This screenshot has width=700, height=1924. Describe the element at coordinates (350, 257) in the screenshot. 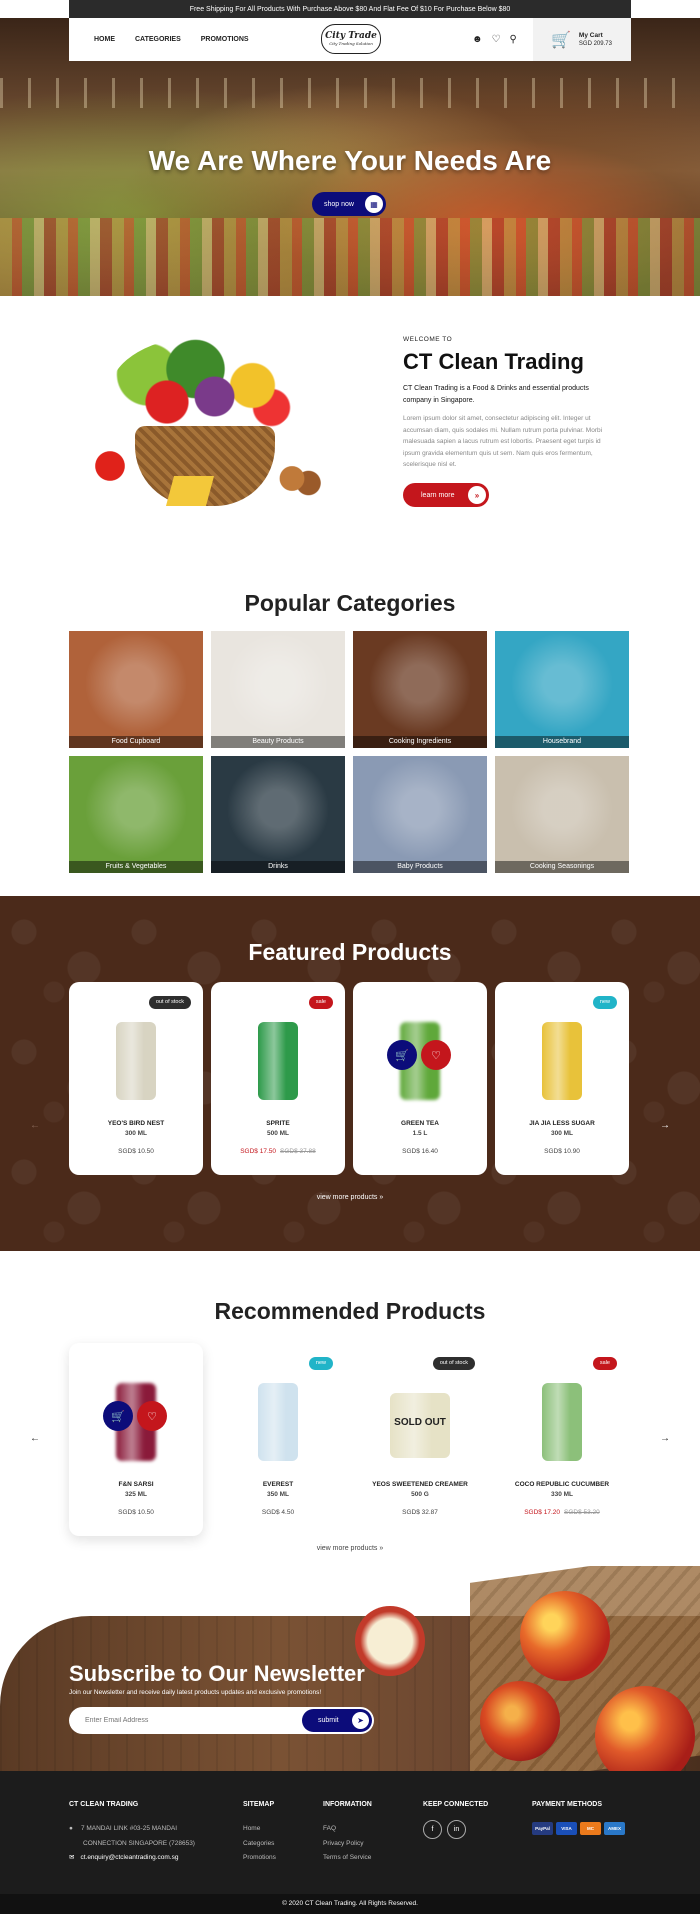

I see `hero-shelf` at that location.